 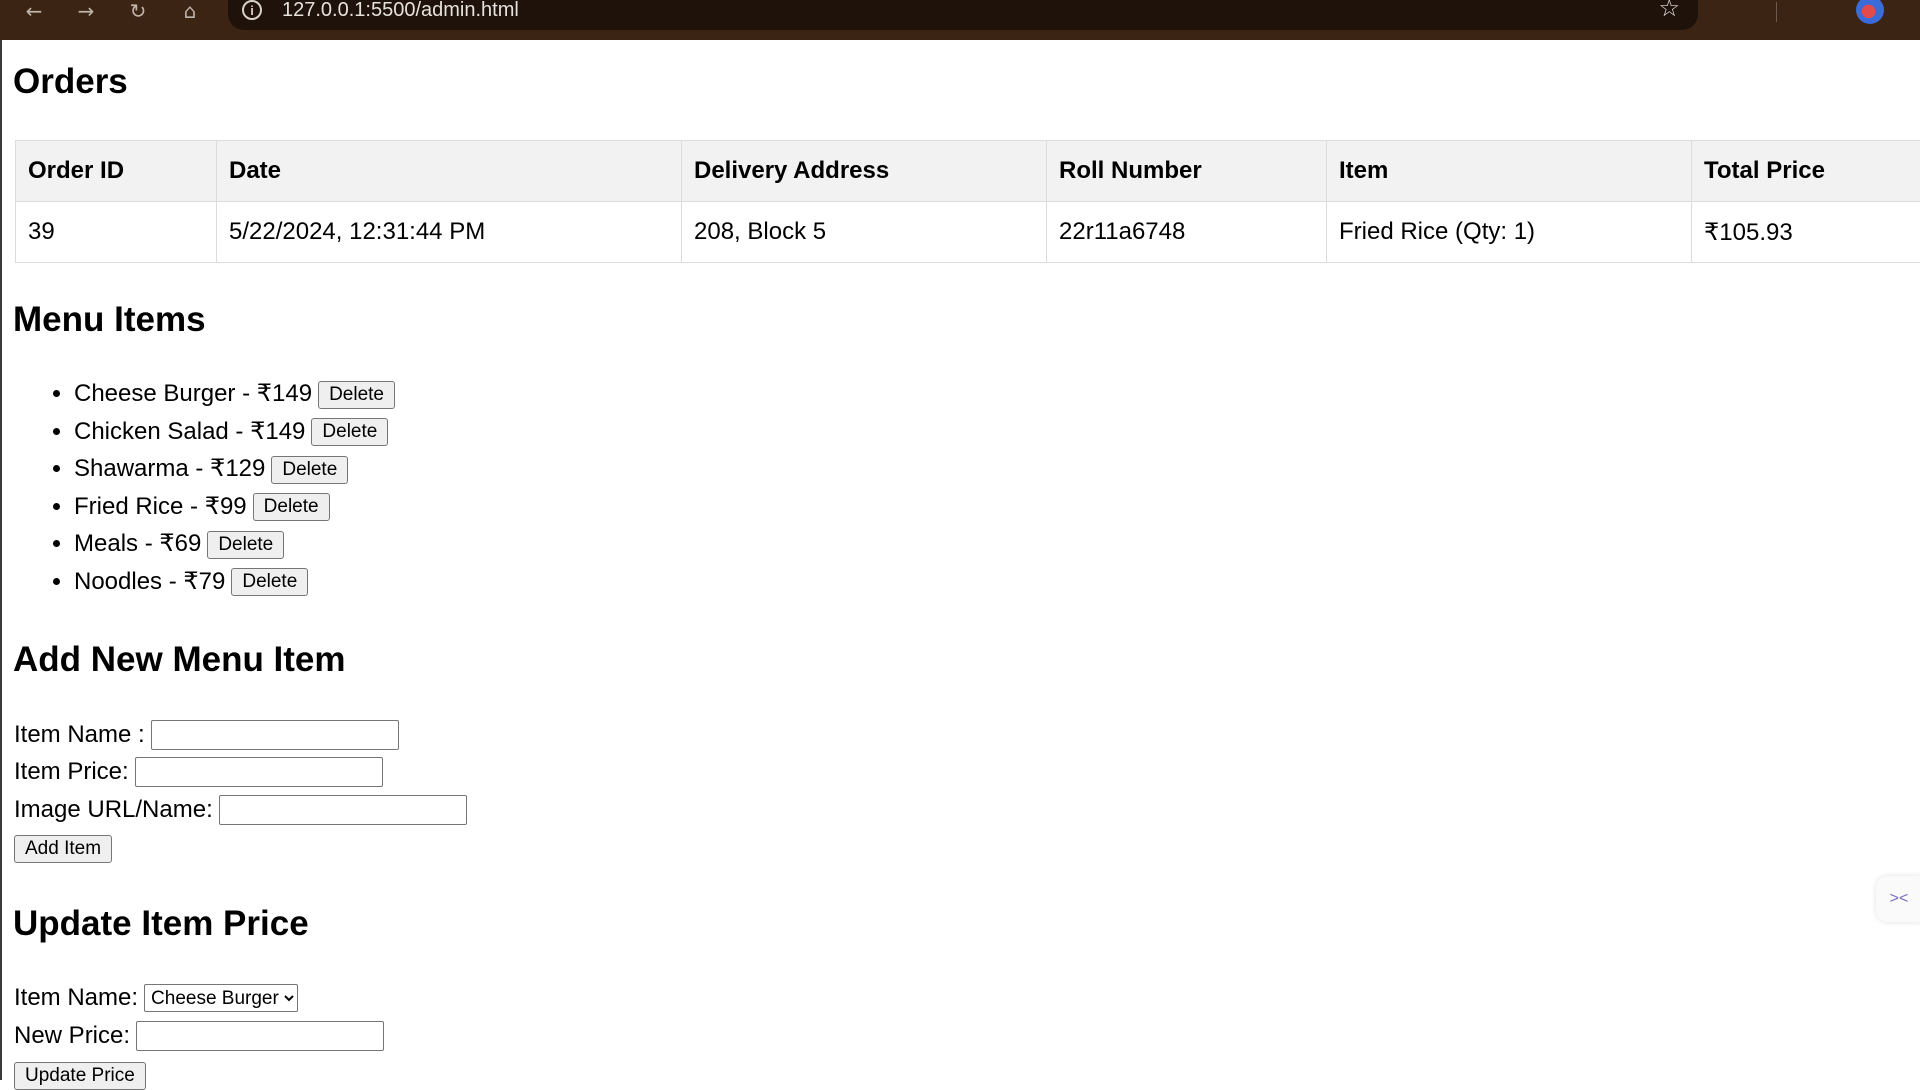 I want to click on col-delivery-address: Delivery Address, so click(x=864, y=171).